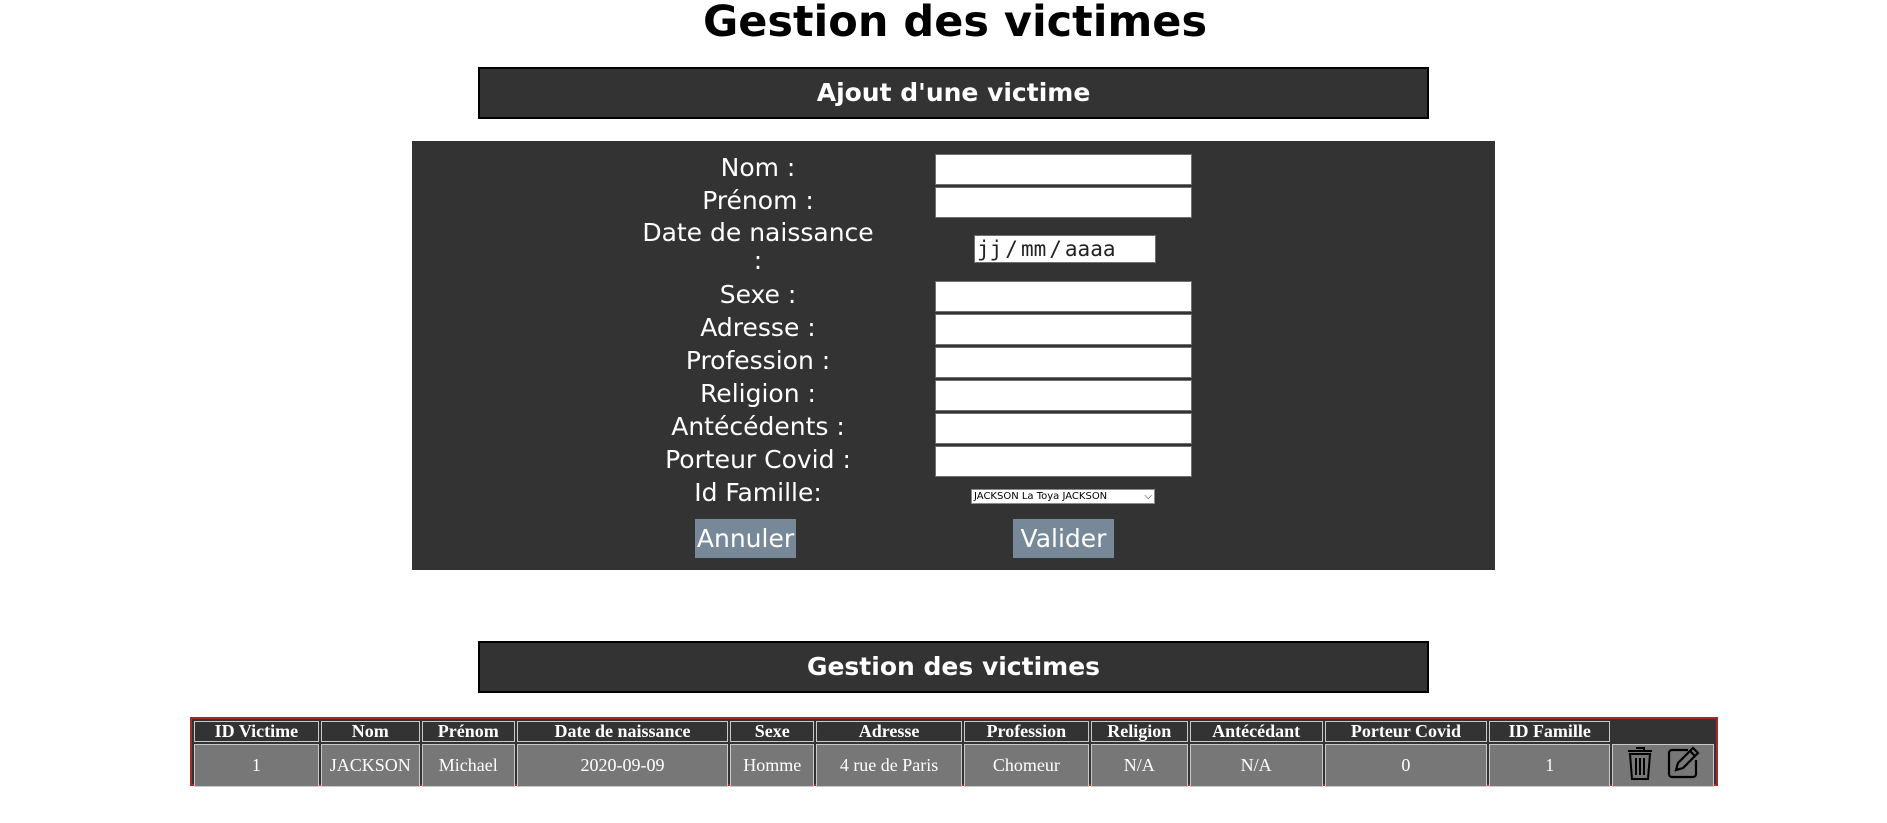  Describe the element at coordinates (1063, 362) in the screenshot. I see `profession-input` at that location.